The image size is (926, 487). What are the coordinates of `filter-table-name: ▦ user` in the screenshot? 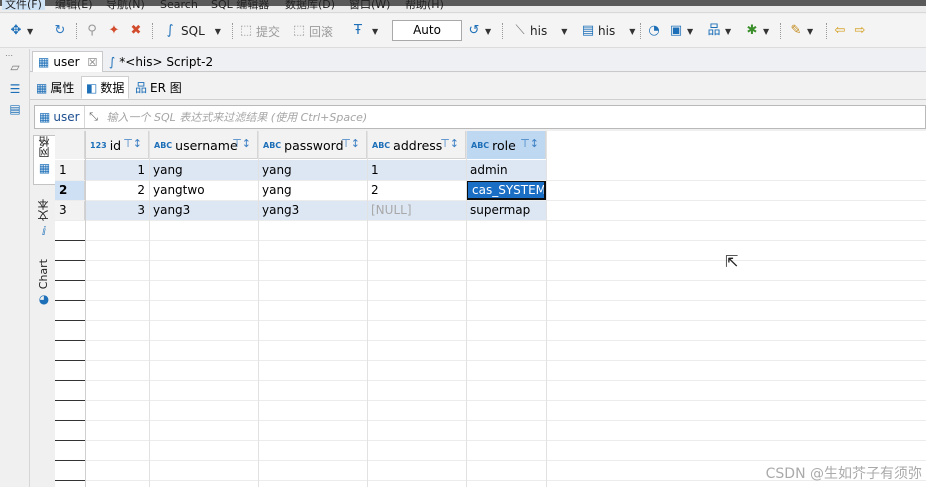 It's located at (60, 117).